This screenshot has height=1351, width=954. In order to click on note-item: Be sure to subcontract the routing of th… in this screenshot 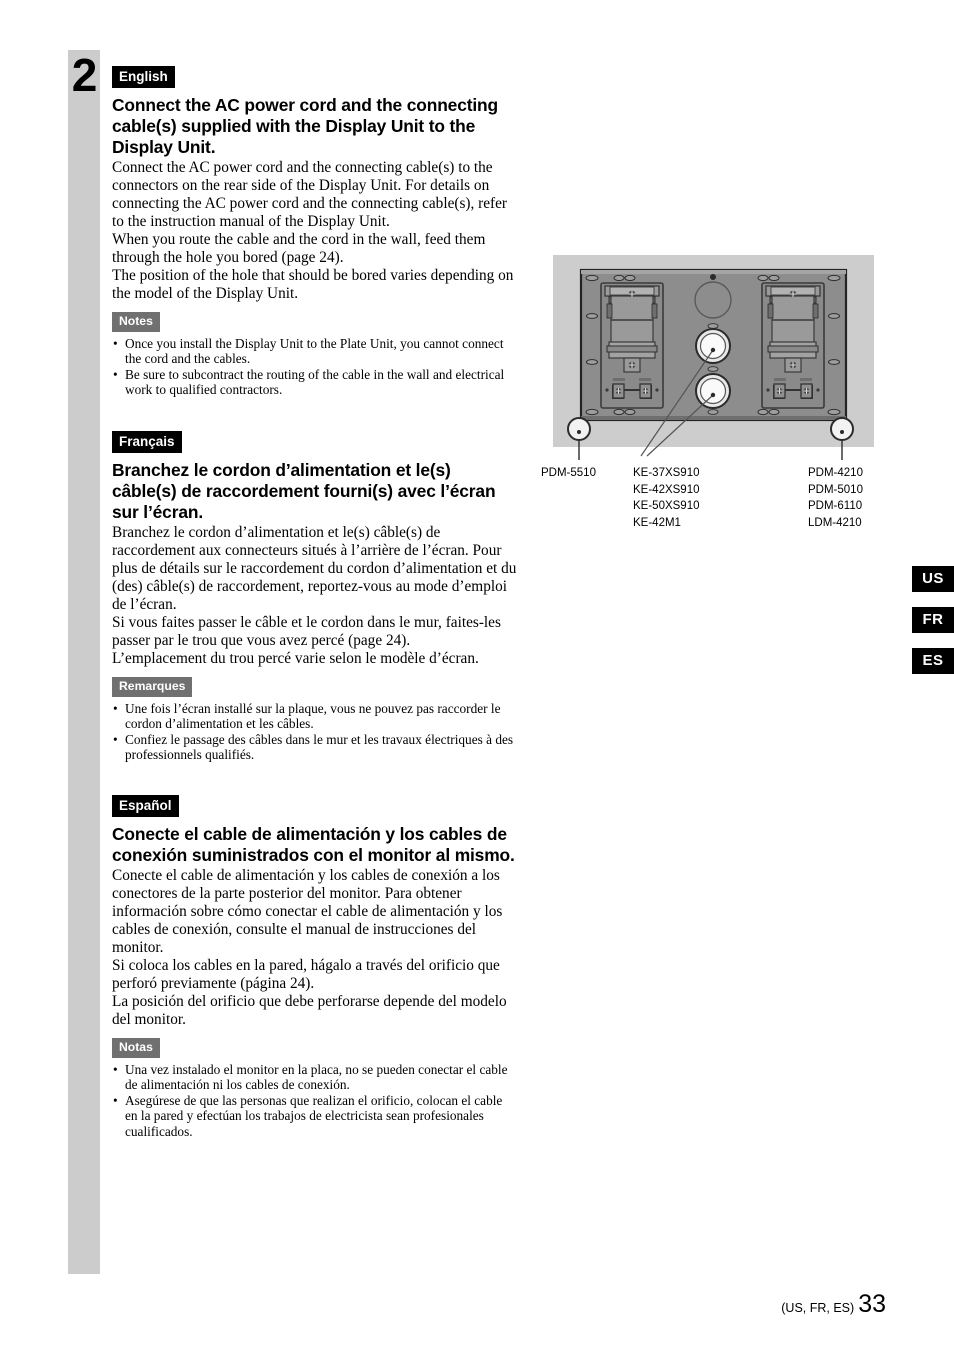, I will do `click(315, 382)`.